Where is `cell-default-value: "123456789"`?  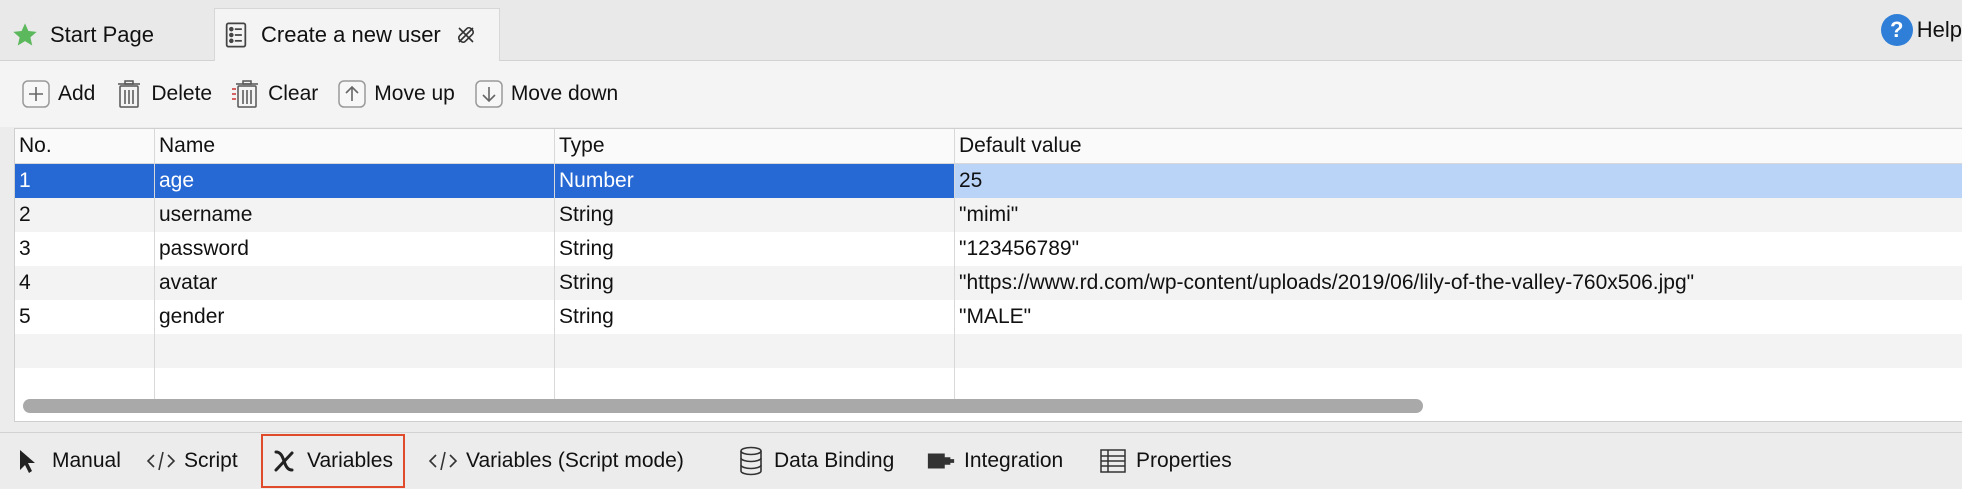
cell-default-value: "123456789" is located at coordinates (1458, 249).